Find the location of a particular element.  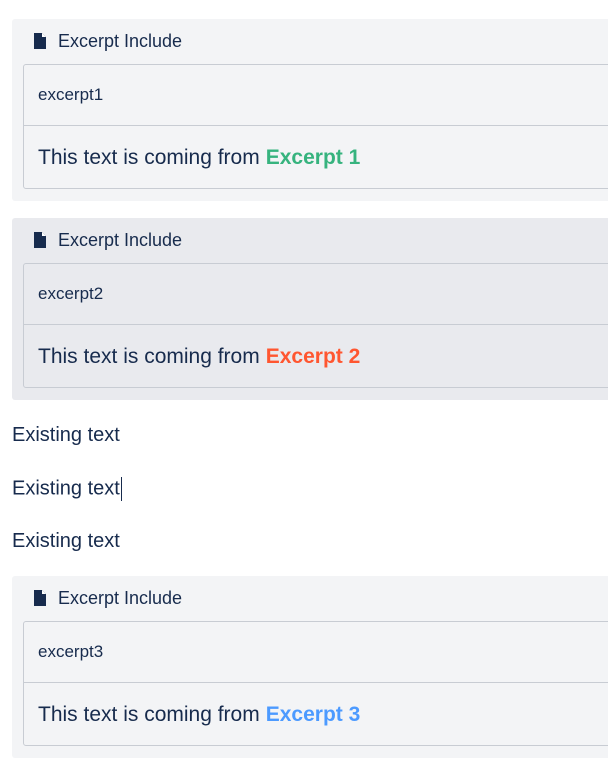

excerpt-name: excerpt1 is located at coordinates (316, 95).